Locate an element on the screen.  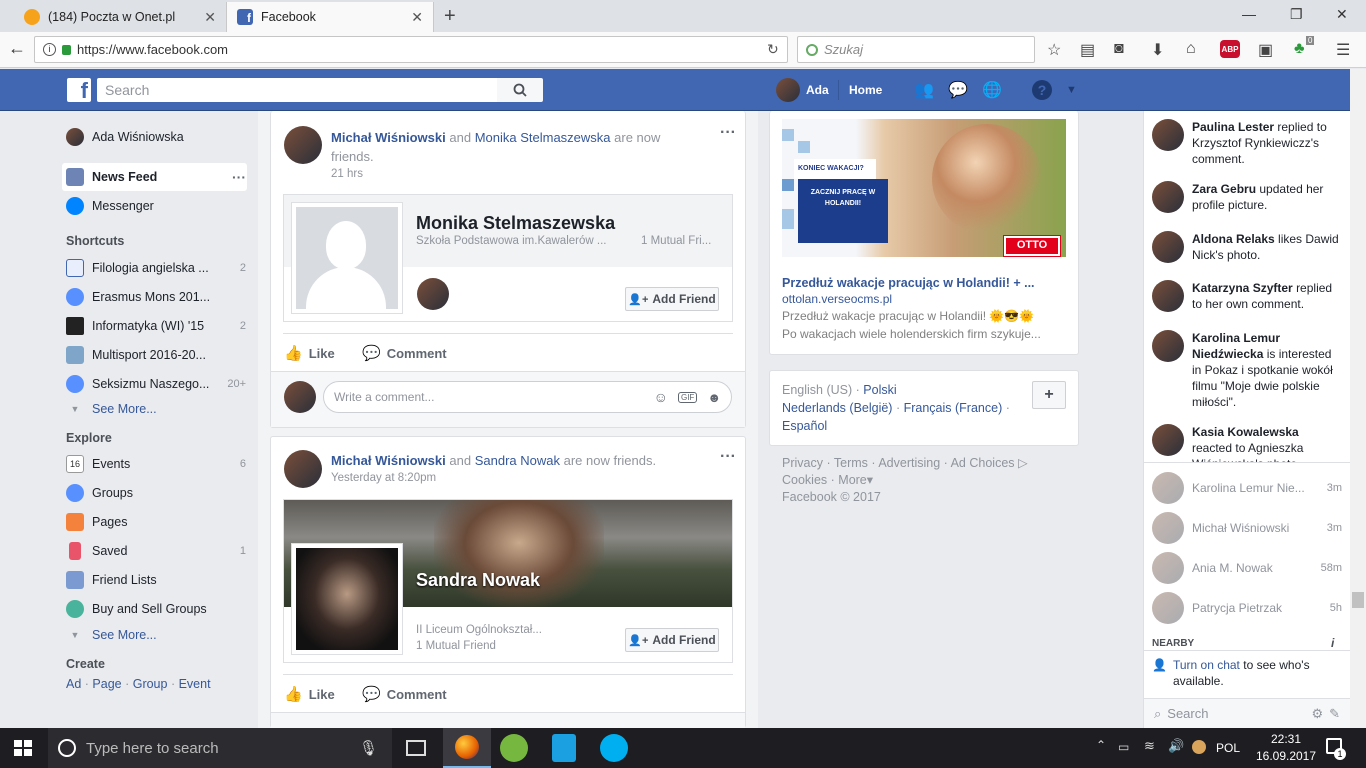
messenger-icon: 💬 is located at coordinates (958, 90).